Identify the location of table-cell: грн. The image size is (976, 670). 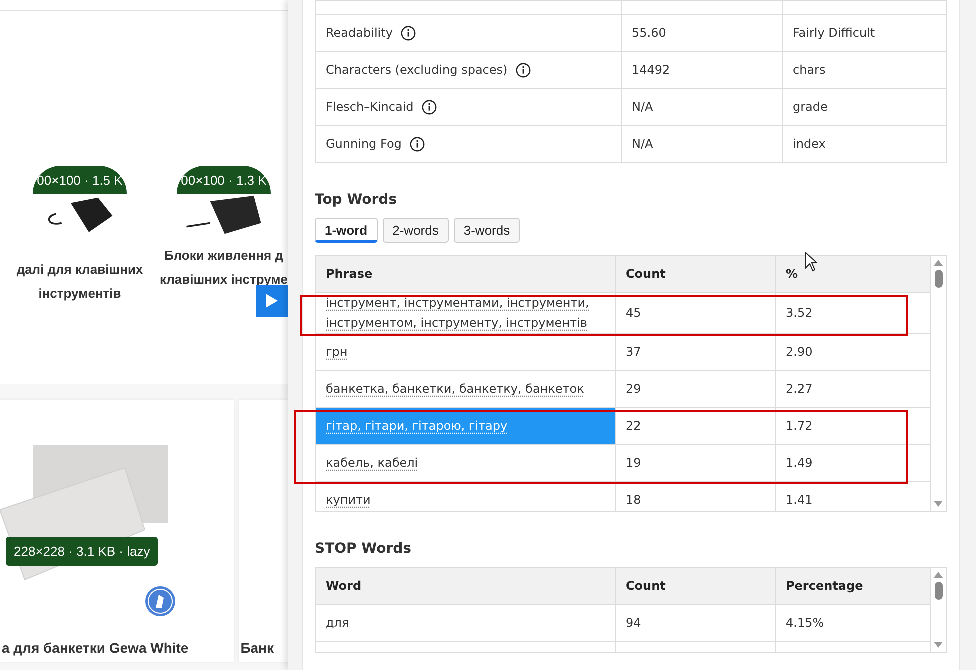
(466, 352).